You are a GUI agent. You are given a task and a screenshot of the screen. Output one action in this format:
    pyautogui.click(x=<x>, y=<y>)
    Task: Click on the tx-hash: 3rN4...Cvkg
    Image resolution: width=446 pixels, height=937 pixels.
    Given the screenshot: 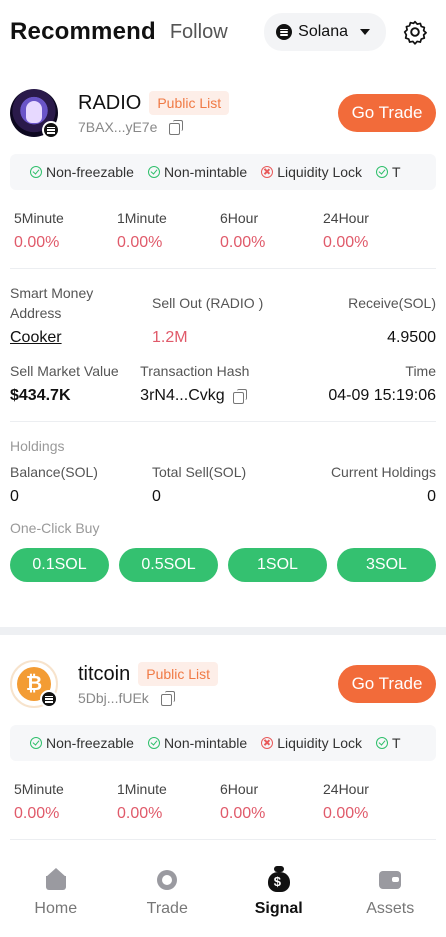 What is the action you would take?
    pyautogui.click(x=211, y=396)
    